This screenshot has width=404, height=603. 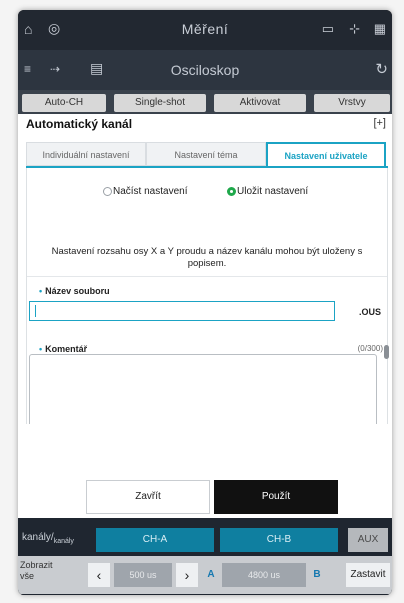 What do you see at coordinates (354, 29) in the screenshot?
I see `crosshair-icon: ⊹` at bounding box center [354, 29].